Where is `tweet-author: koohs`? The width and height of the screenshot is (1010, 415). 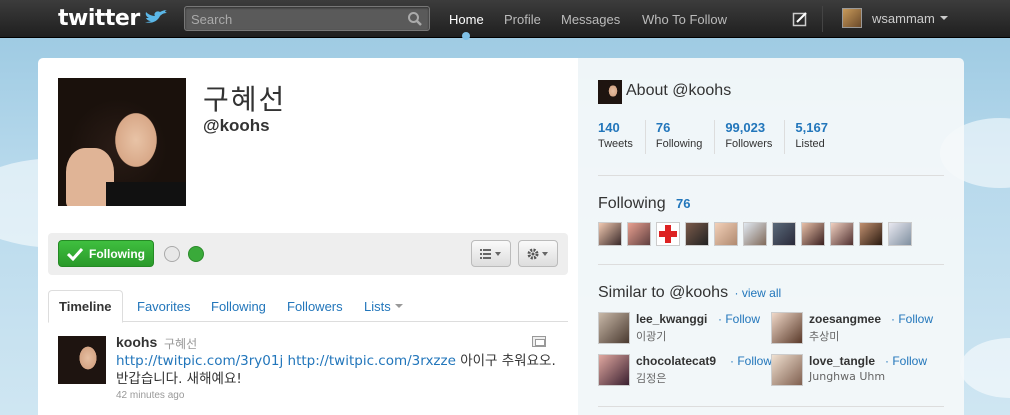 tweet-author: koohs is located at coordinates (136, 342).